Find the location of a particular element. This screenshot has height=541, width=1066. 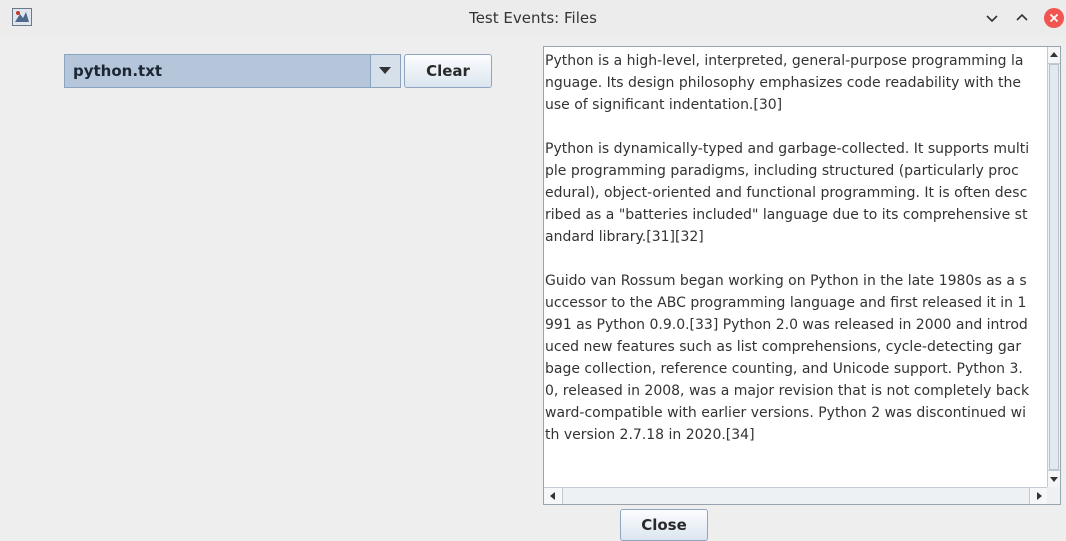

vertical-scrollbar is located at coordinates (1053, 267).